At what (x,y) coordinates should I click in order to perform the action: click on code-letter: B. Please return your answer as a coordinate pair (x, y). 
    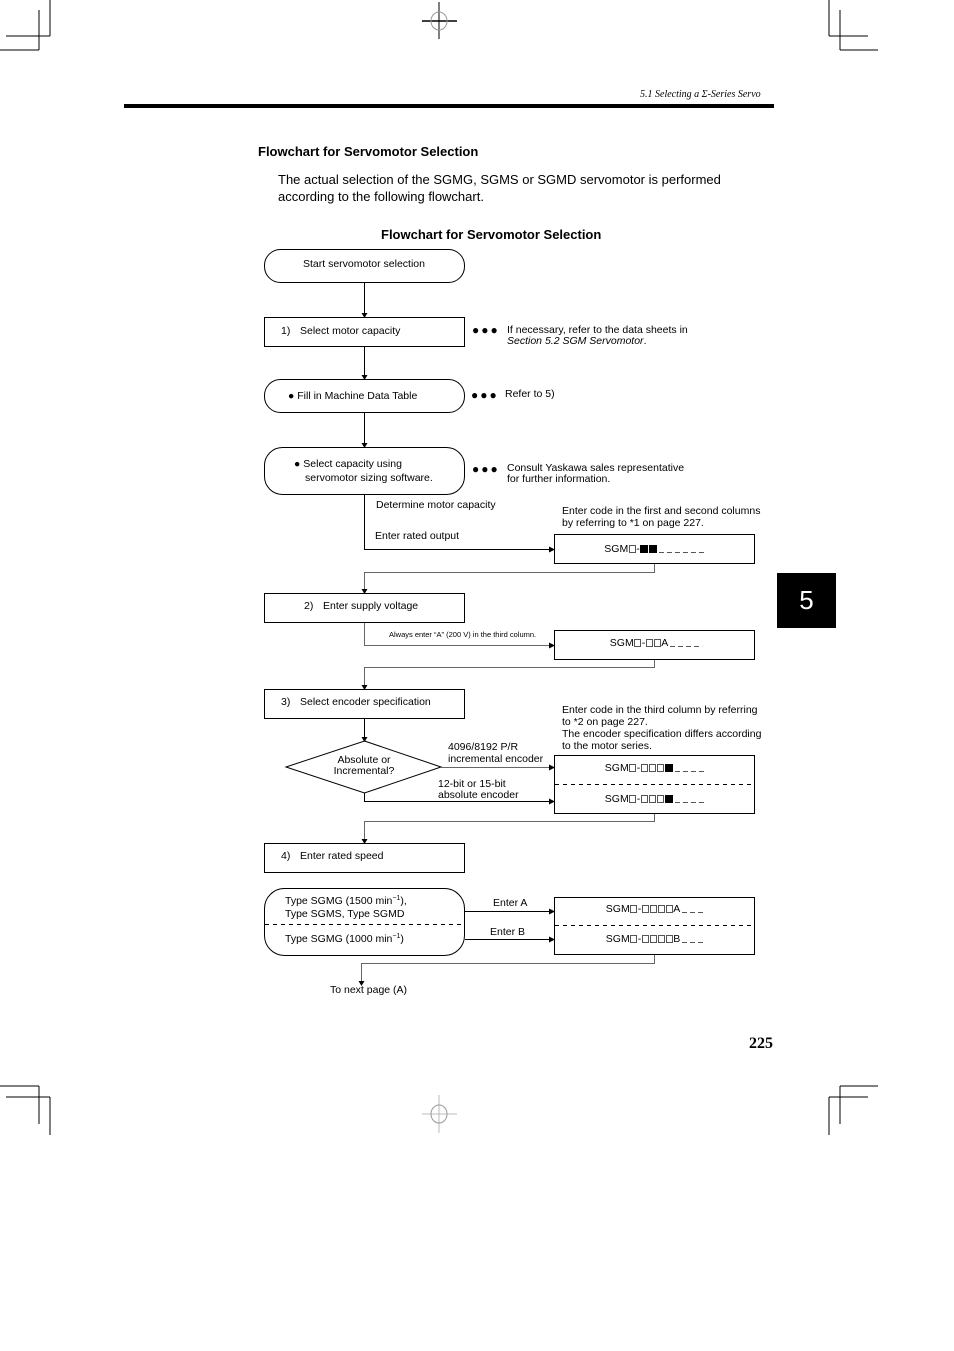
    Looking at the image, I should click on (677, 939).